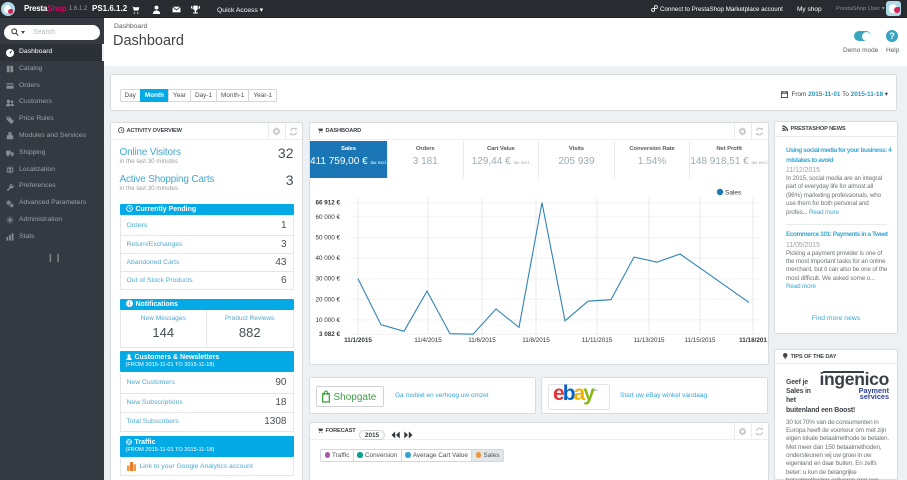 The width and height of the screenshot is (907, 480). I want to click on svg-text: 30 000 €, so click(327, 279).